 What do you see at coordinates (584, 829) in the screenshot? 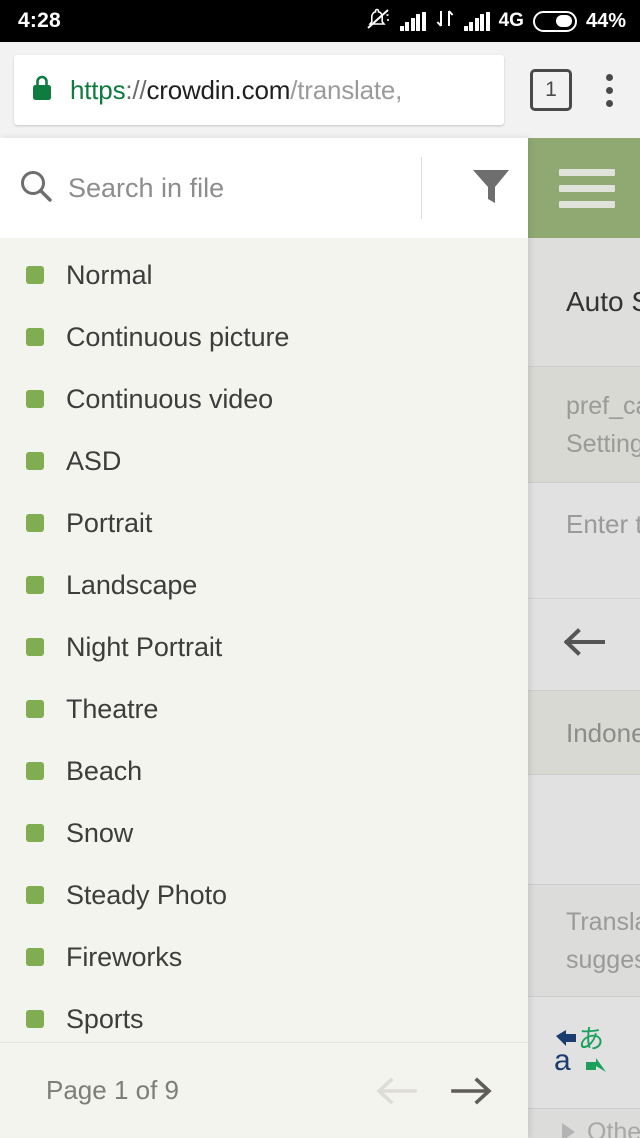
I see `translation-area` at bounding box center [584, 829].